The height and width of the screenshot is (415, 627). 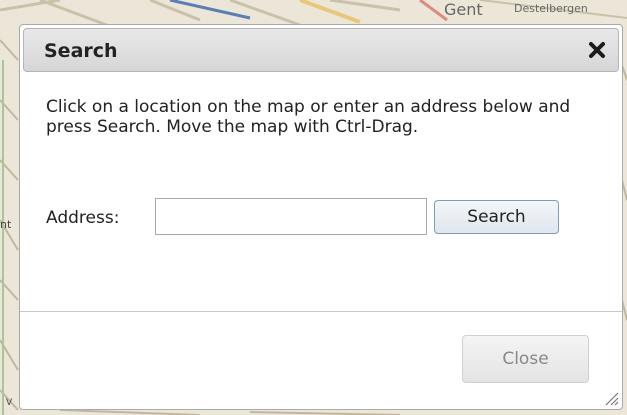 What do you see at coordinates (9, 403) in the screenshot?
I see `map-label-v: V` at bounding box center [9, 403].